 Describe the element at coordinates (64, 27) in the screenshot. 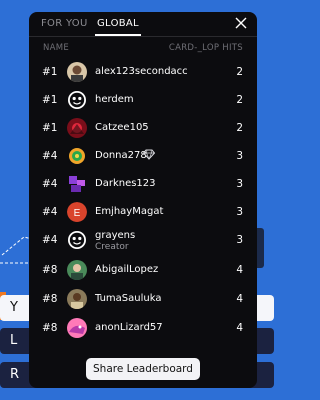

I see `tab-for-you: FOR YOU` at that location.